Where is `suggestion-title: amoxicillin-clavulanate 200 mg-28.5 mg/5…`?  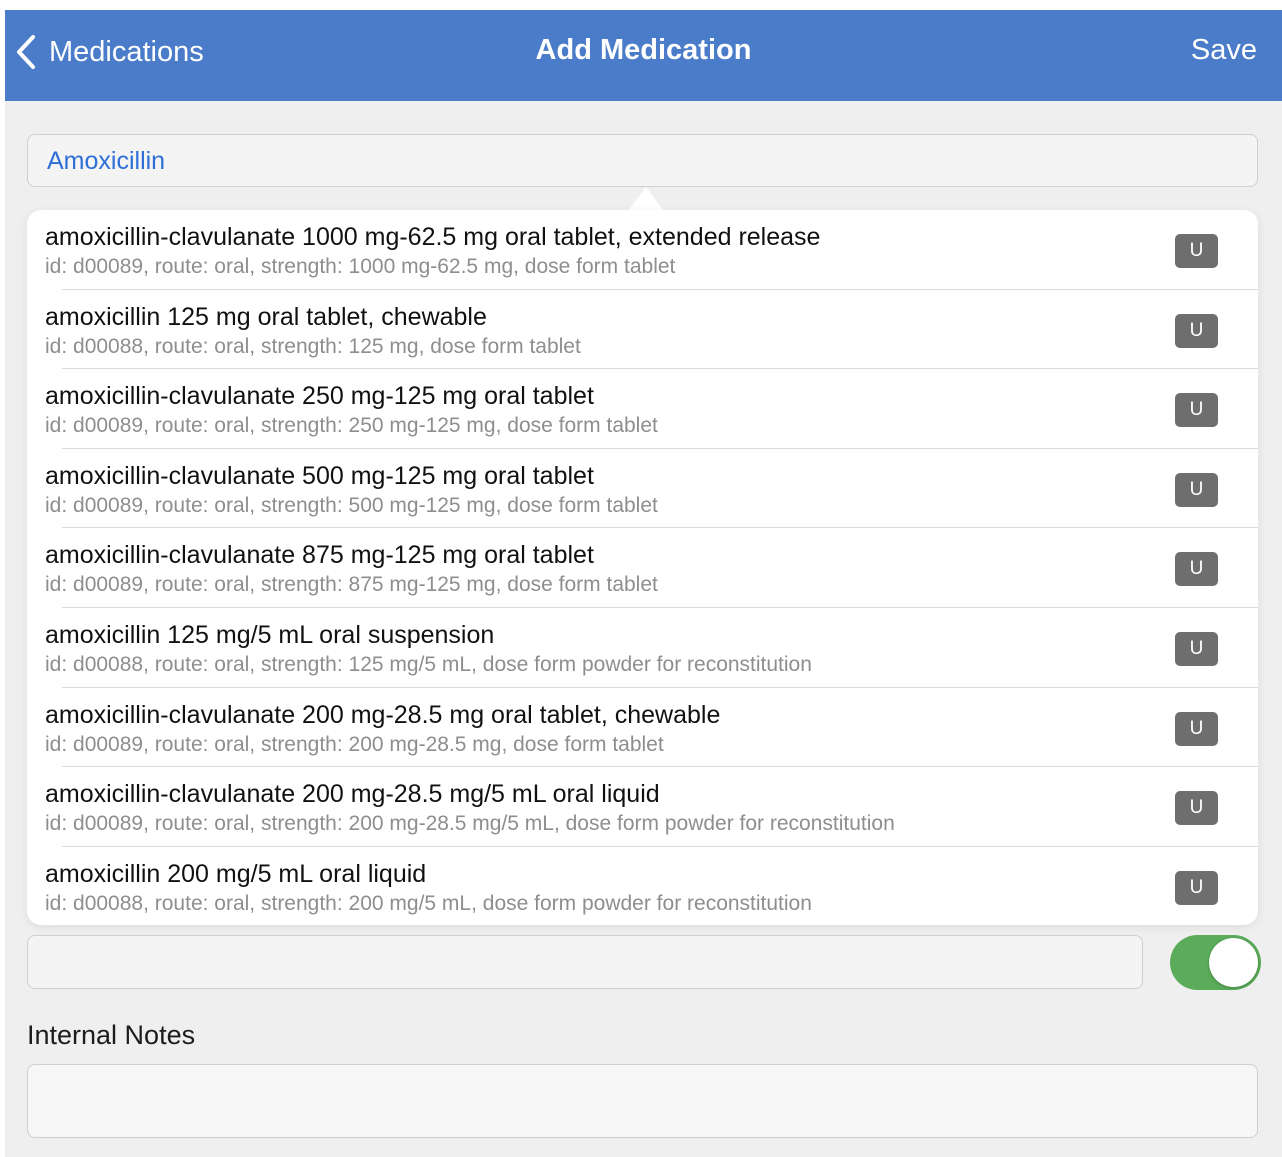
suggestion-title: amoxicillin-clavulanate 200 mg-28.5 mg/5… is located at coordinates (352, 794).